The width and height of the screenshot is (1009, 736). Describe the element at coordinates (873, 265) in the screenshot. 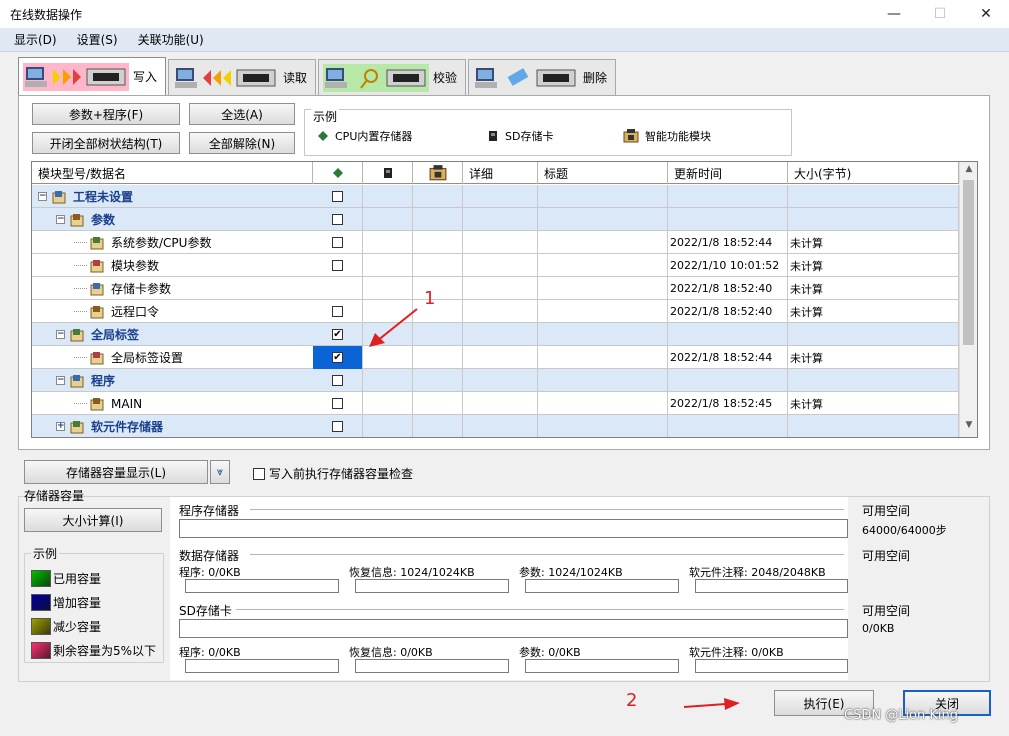

I see `size-cell: 未计算` at that location.